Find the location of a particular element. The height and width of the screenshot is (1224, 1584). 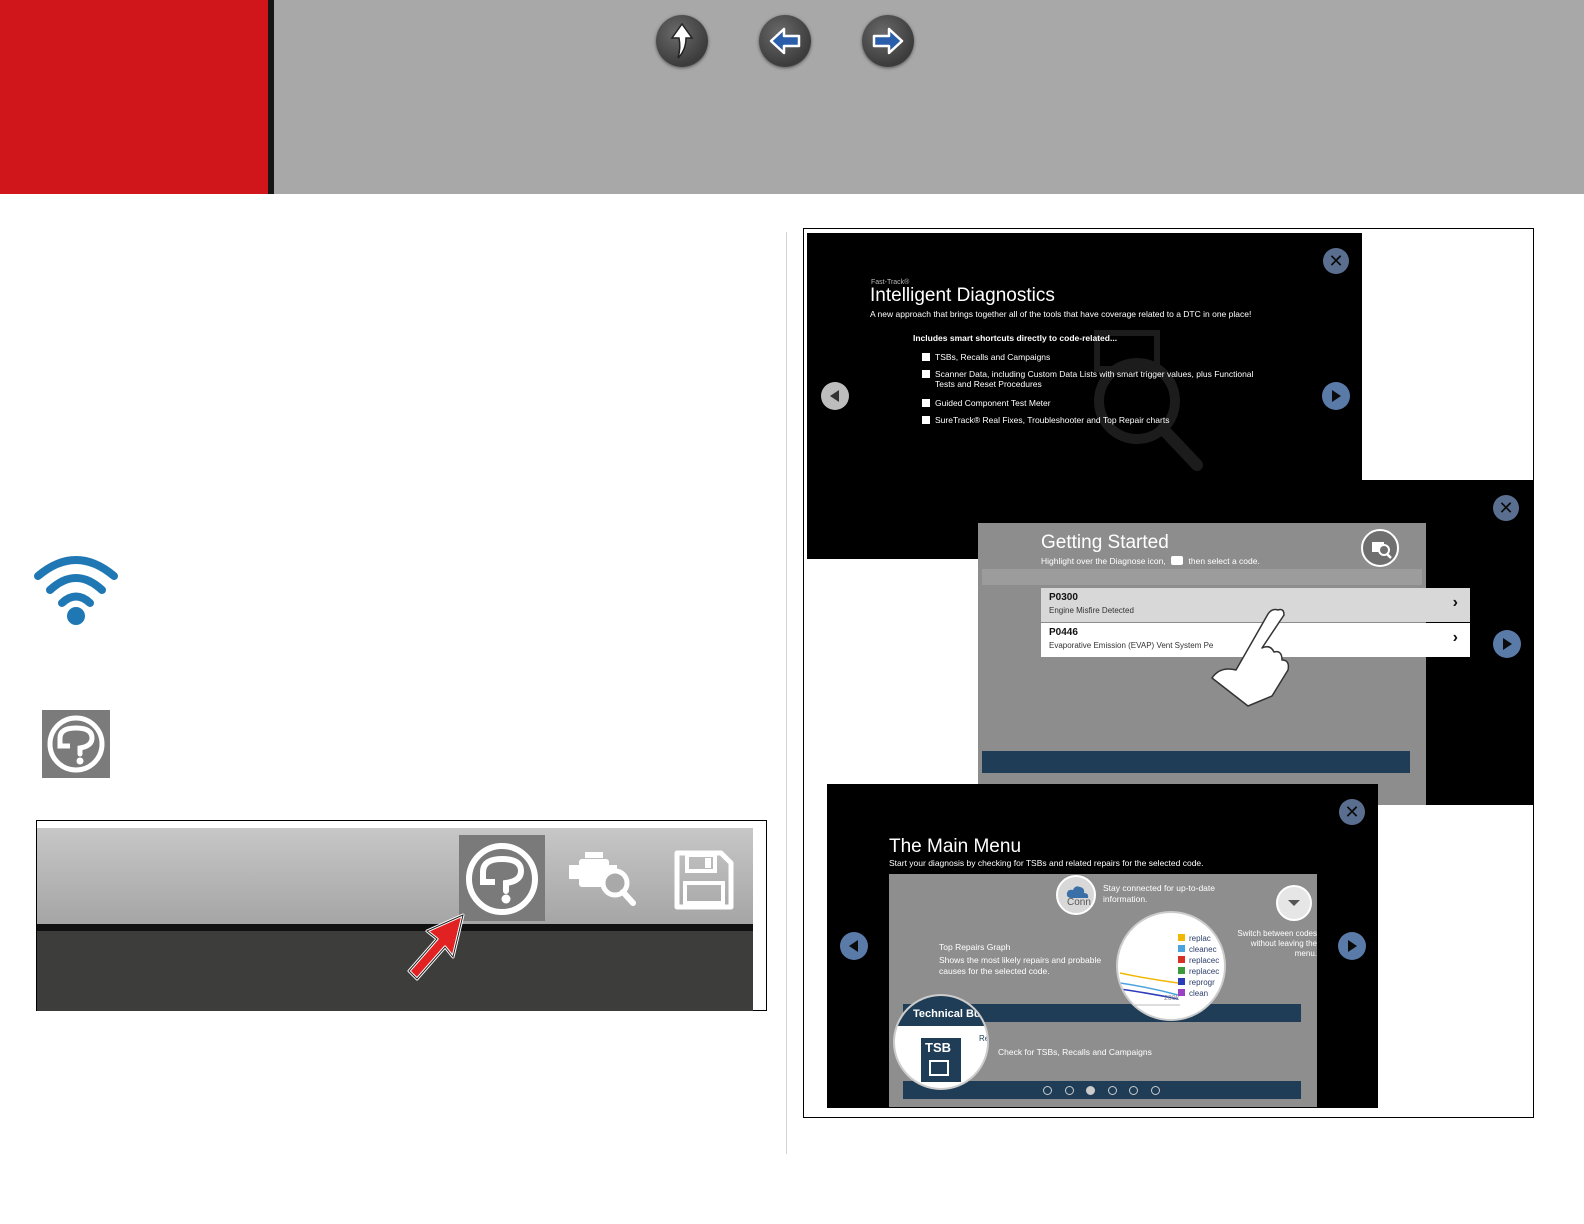

legend-item: reprogr is located at coordinates (1198, 982).